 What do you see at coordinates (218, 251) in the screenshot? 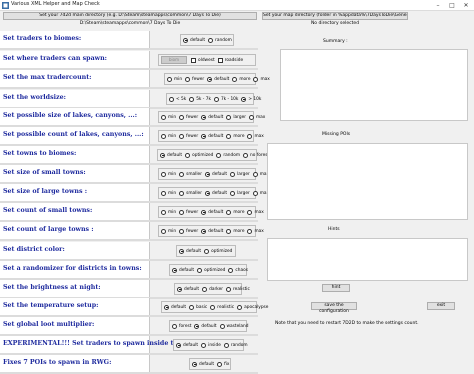
I see `radio-optimized: optimized` at bounding box center [218, 251].